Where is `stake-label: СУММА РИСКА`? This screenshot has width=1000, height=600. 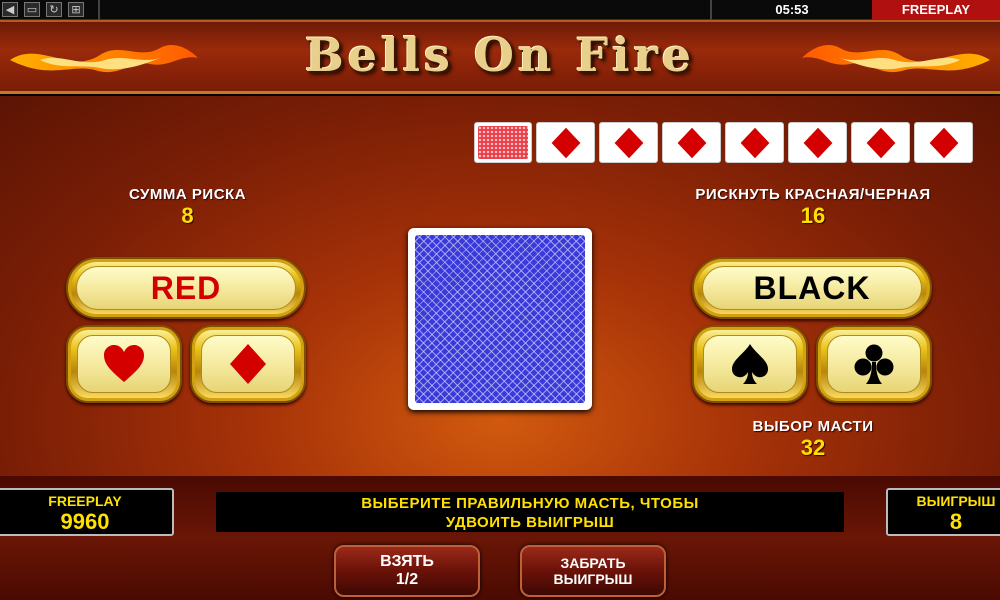
stake-label: СУММА РИСКА is located at coordinates (187, 194).